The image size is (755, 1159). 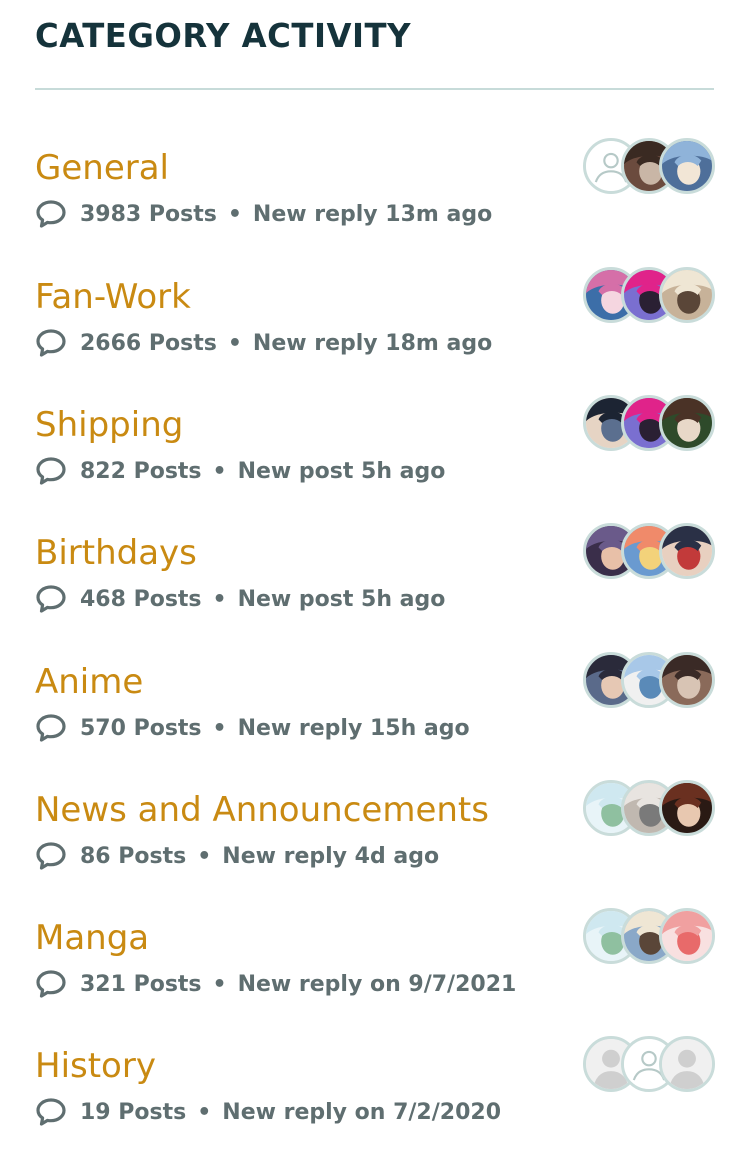 I want to click on latest-activity: New reply 18m ago, so click(x=372, y=343).